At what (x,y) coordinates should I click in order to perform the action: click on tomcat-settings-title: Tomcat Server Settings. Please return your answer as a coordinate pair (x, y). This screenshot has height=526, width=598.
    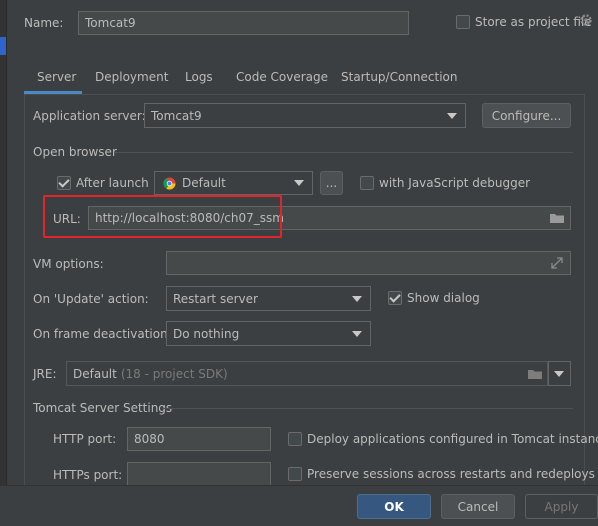
    Looking at the image, I should click on (103, 408).